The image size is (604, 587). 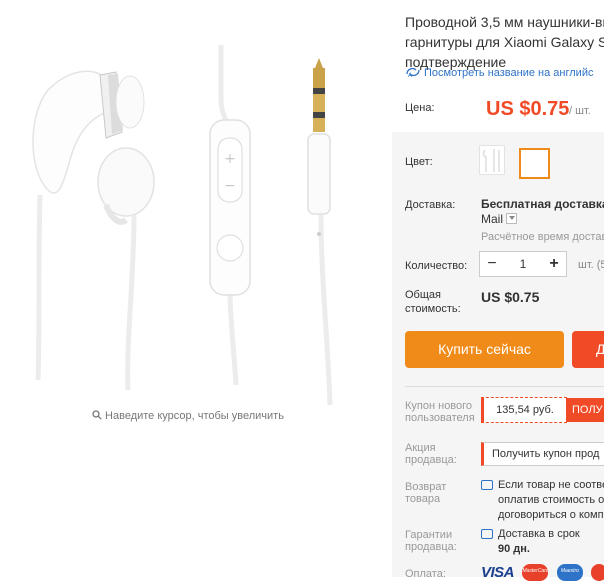 What do you see at coordinates (551, 515) in the screenshot?
I see `returns-text-line-3: договориться о комп` at bounding box center [551, 515].